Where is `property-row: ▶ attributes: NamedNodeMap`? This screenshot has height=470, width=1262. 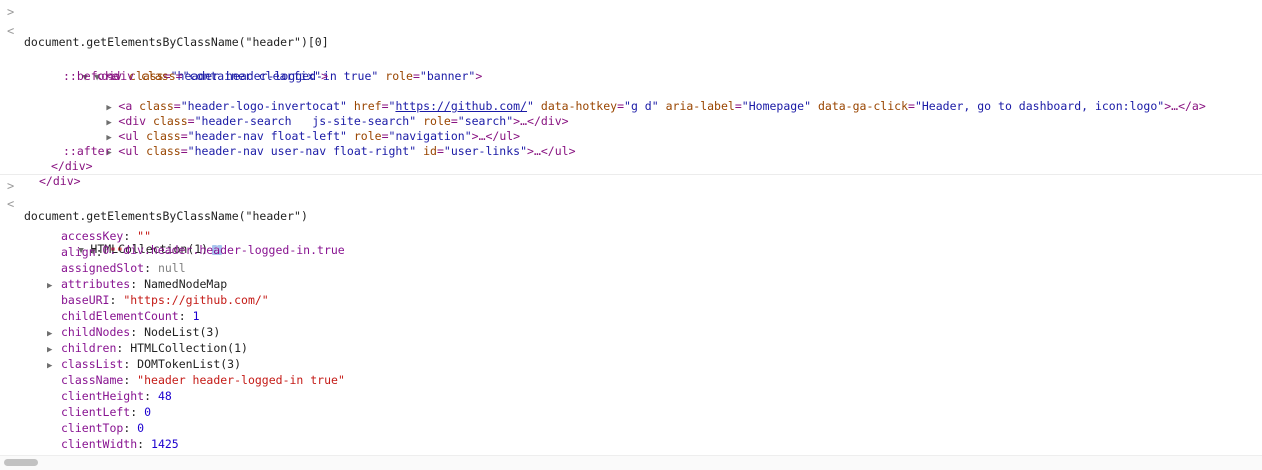
property-row: ▶ attributes: NamedNodeMap is located at coordinates (631, 284).